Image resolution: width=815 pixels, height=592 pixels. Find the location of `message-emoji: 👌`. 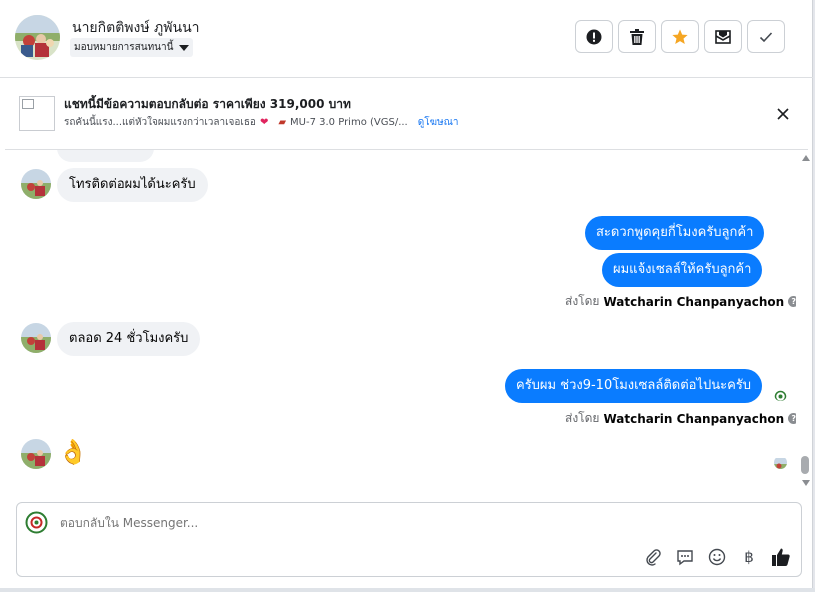

message-emoji: 👌 is located at coordinates (73, 452).